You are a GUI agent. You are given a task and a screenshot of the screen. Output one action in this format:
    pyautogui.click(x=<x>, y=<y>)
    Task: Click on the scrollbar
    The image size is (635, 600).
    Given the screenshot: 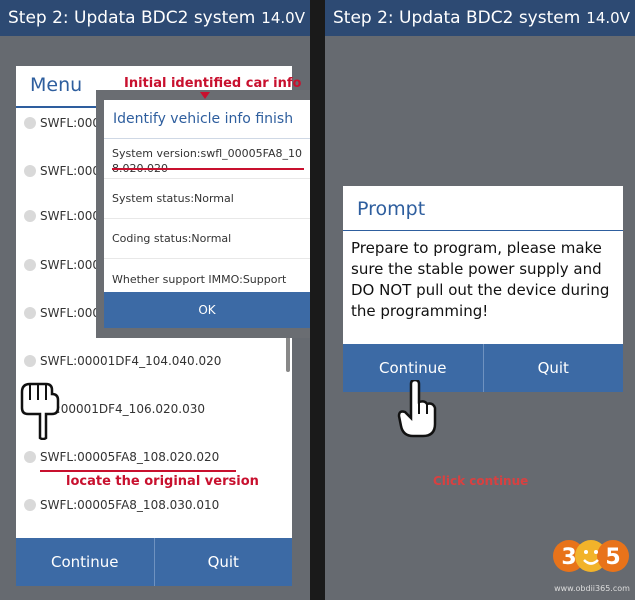 What is the action you would take?
    pyautogui.click(x=288, y=354)
    